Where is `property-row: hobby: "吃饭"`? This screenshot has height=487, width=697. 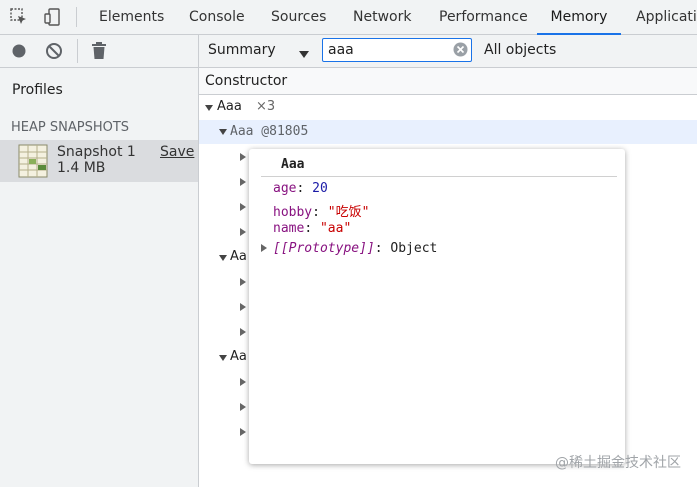
property-row: hobby: "吃饭" is located at coordinates (321, 210).